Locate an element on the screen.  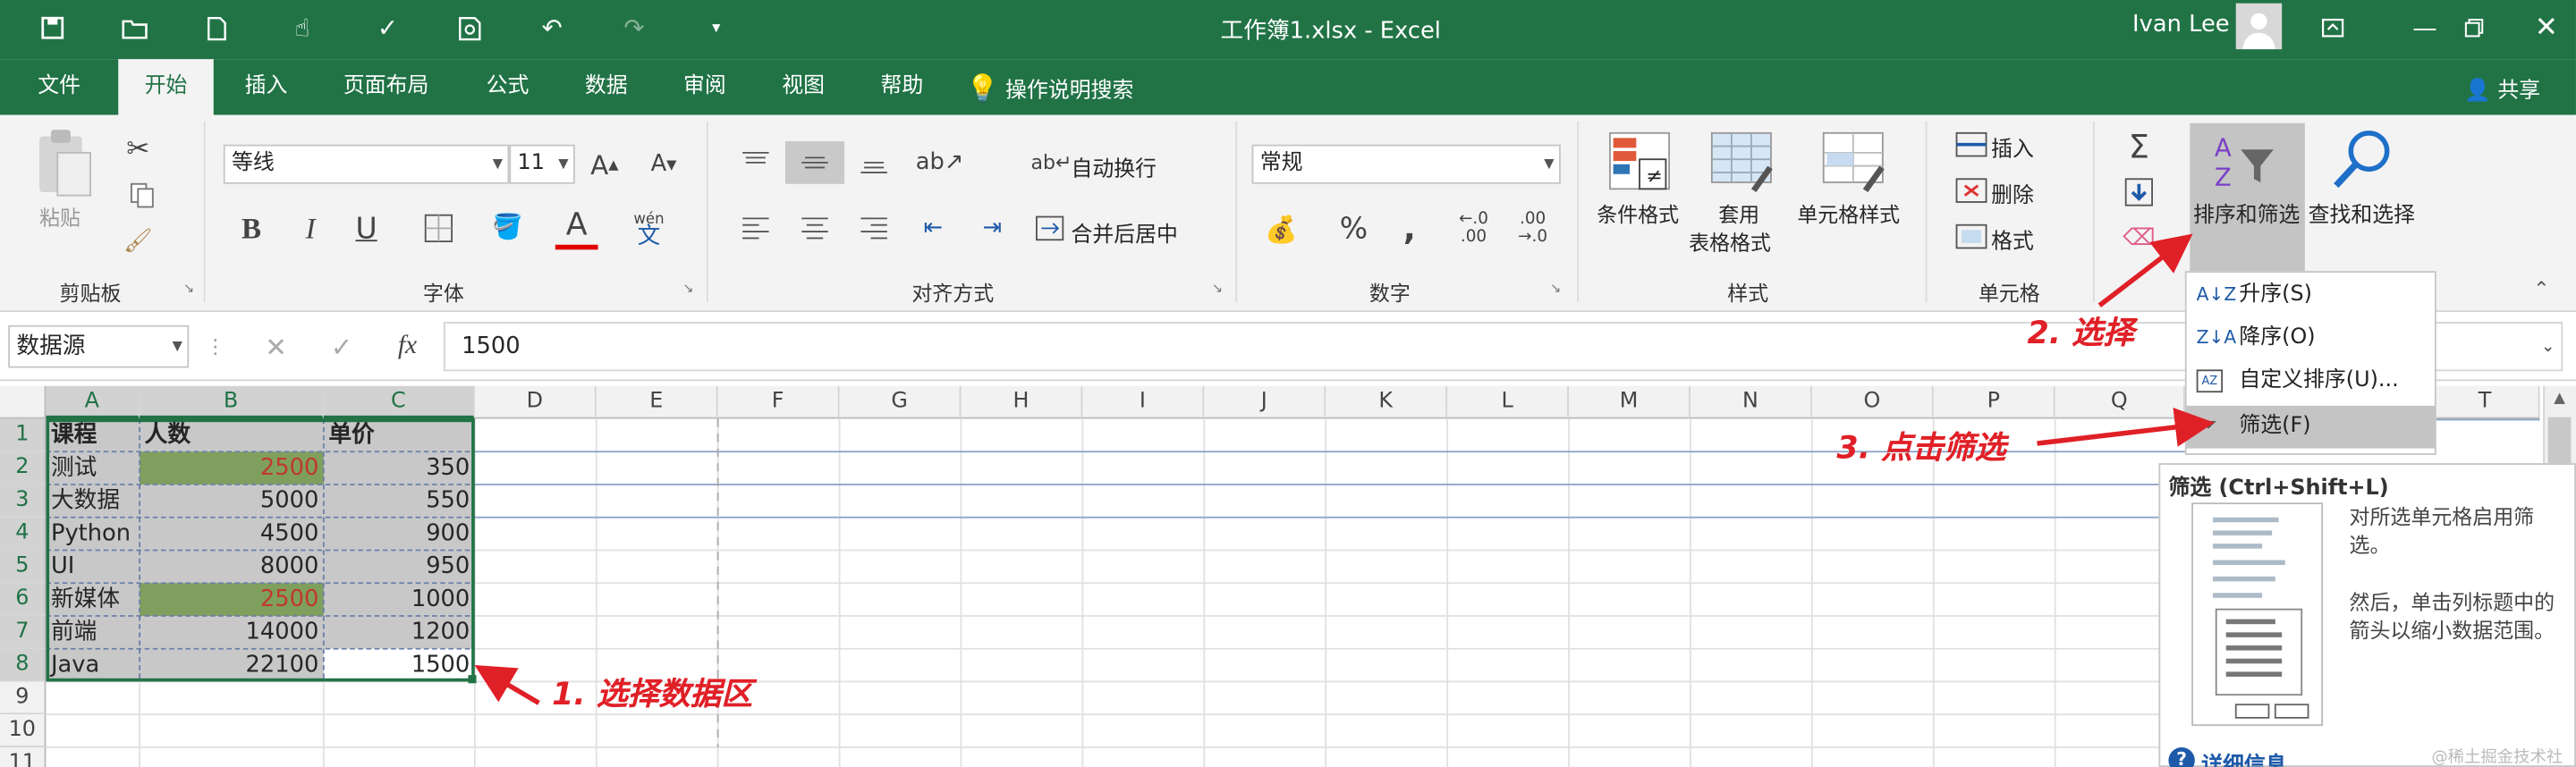
annotation-step3: 3. 点击筛选 is located at coordinates (1921, 448).